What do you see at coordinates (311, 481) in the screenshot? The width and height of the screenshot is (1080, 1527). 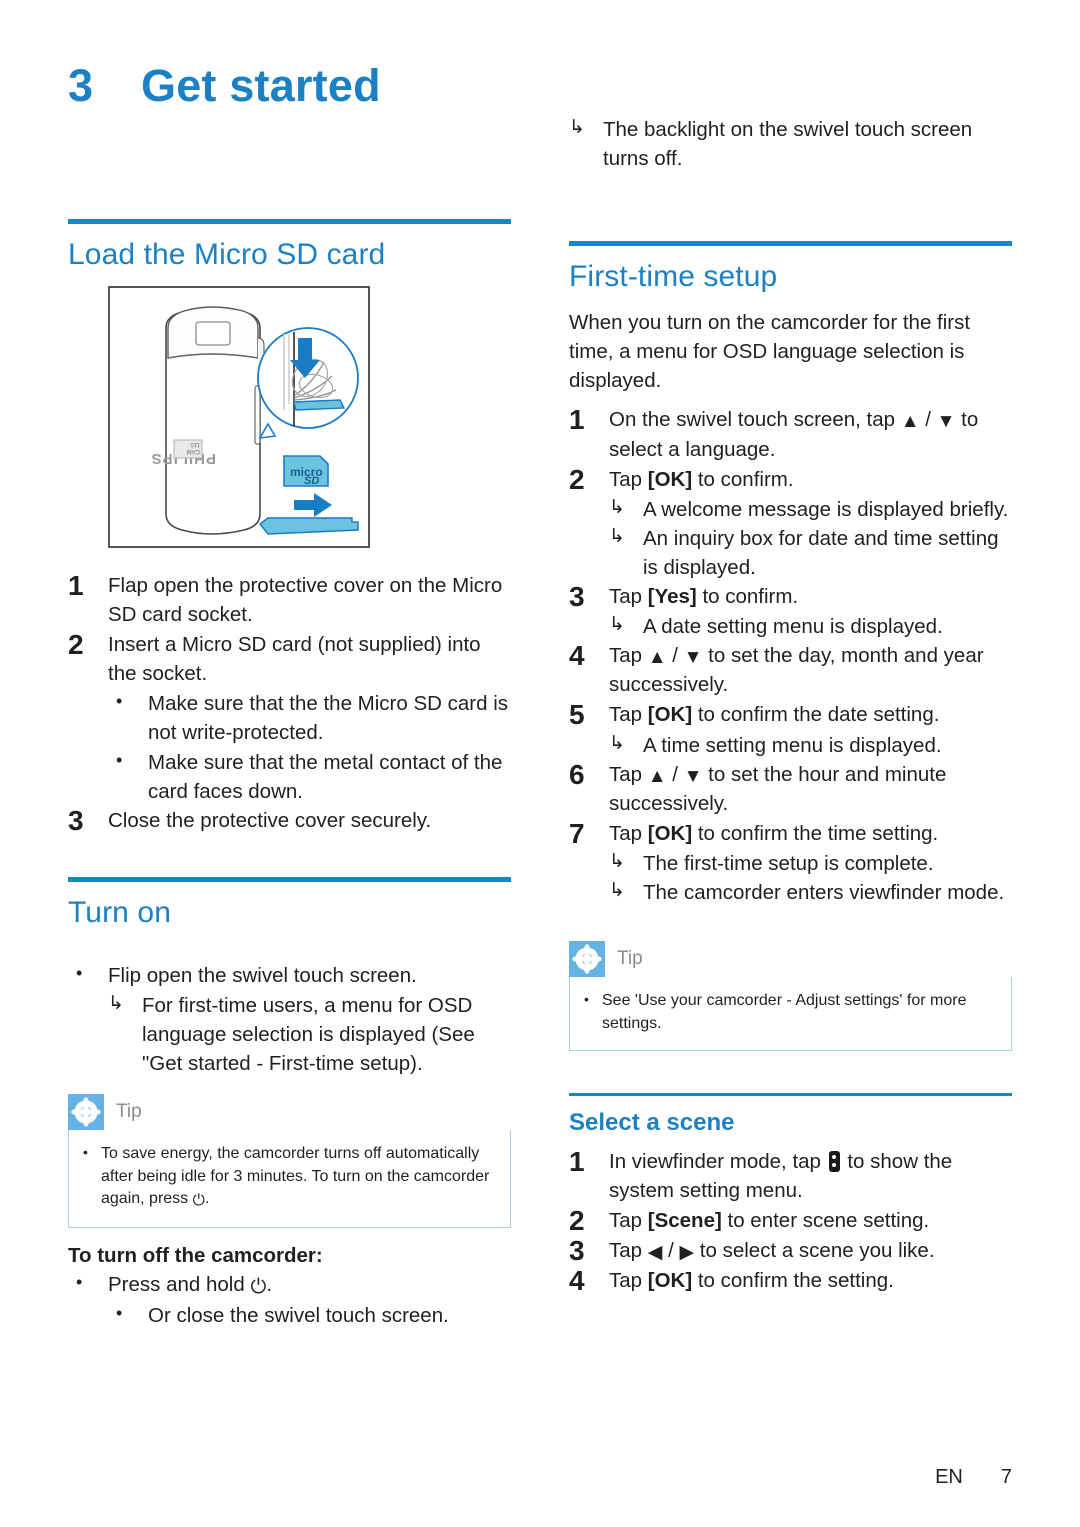 I see `svg-text: SD` at bounding box center [311, 481].